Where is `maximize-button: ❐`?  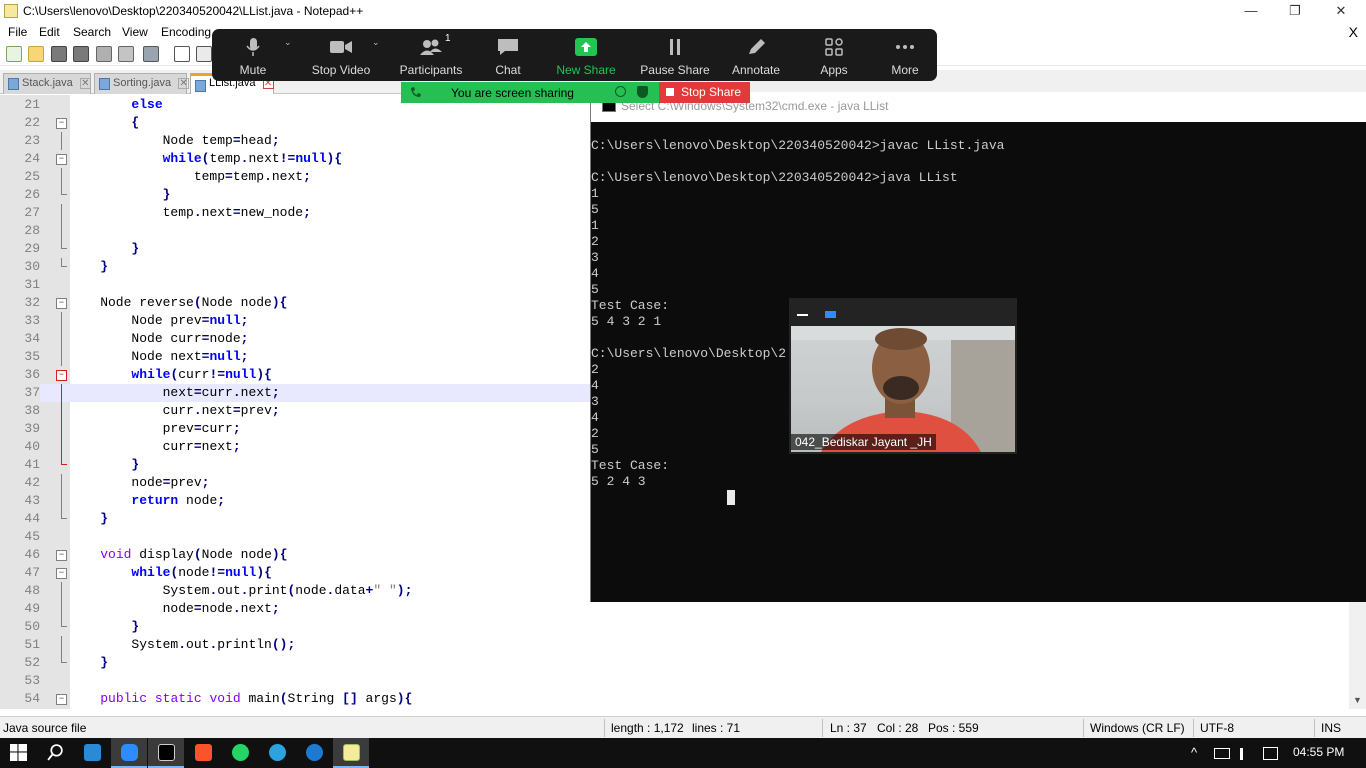
maximize-button: ❐ is located at coordinates (1295, 11).